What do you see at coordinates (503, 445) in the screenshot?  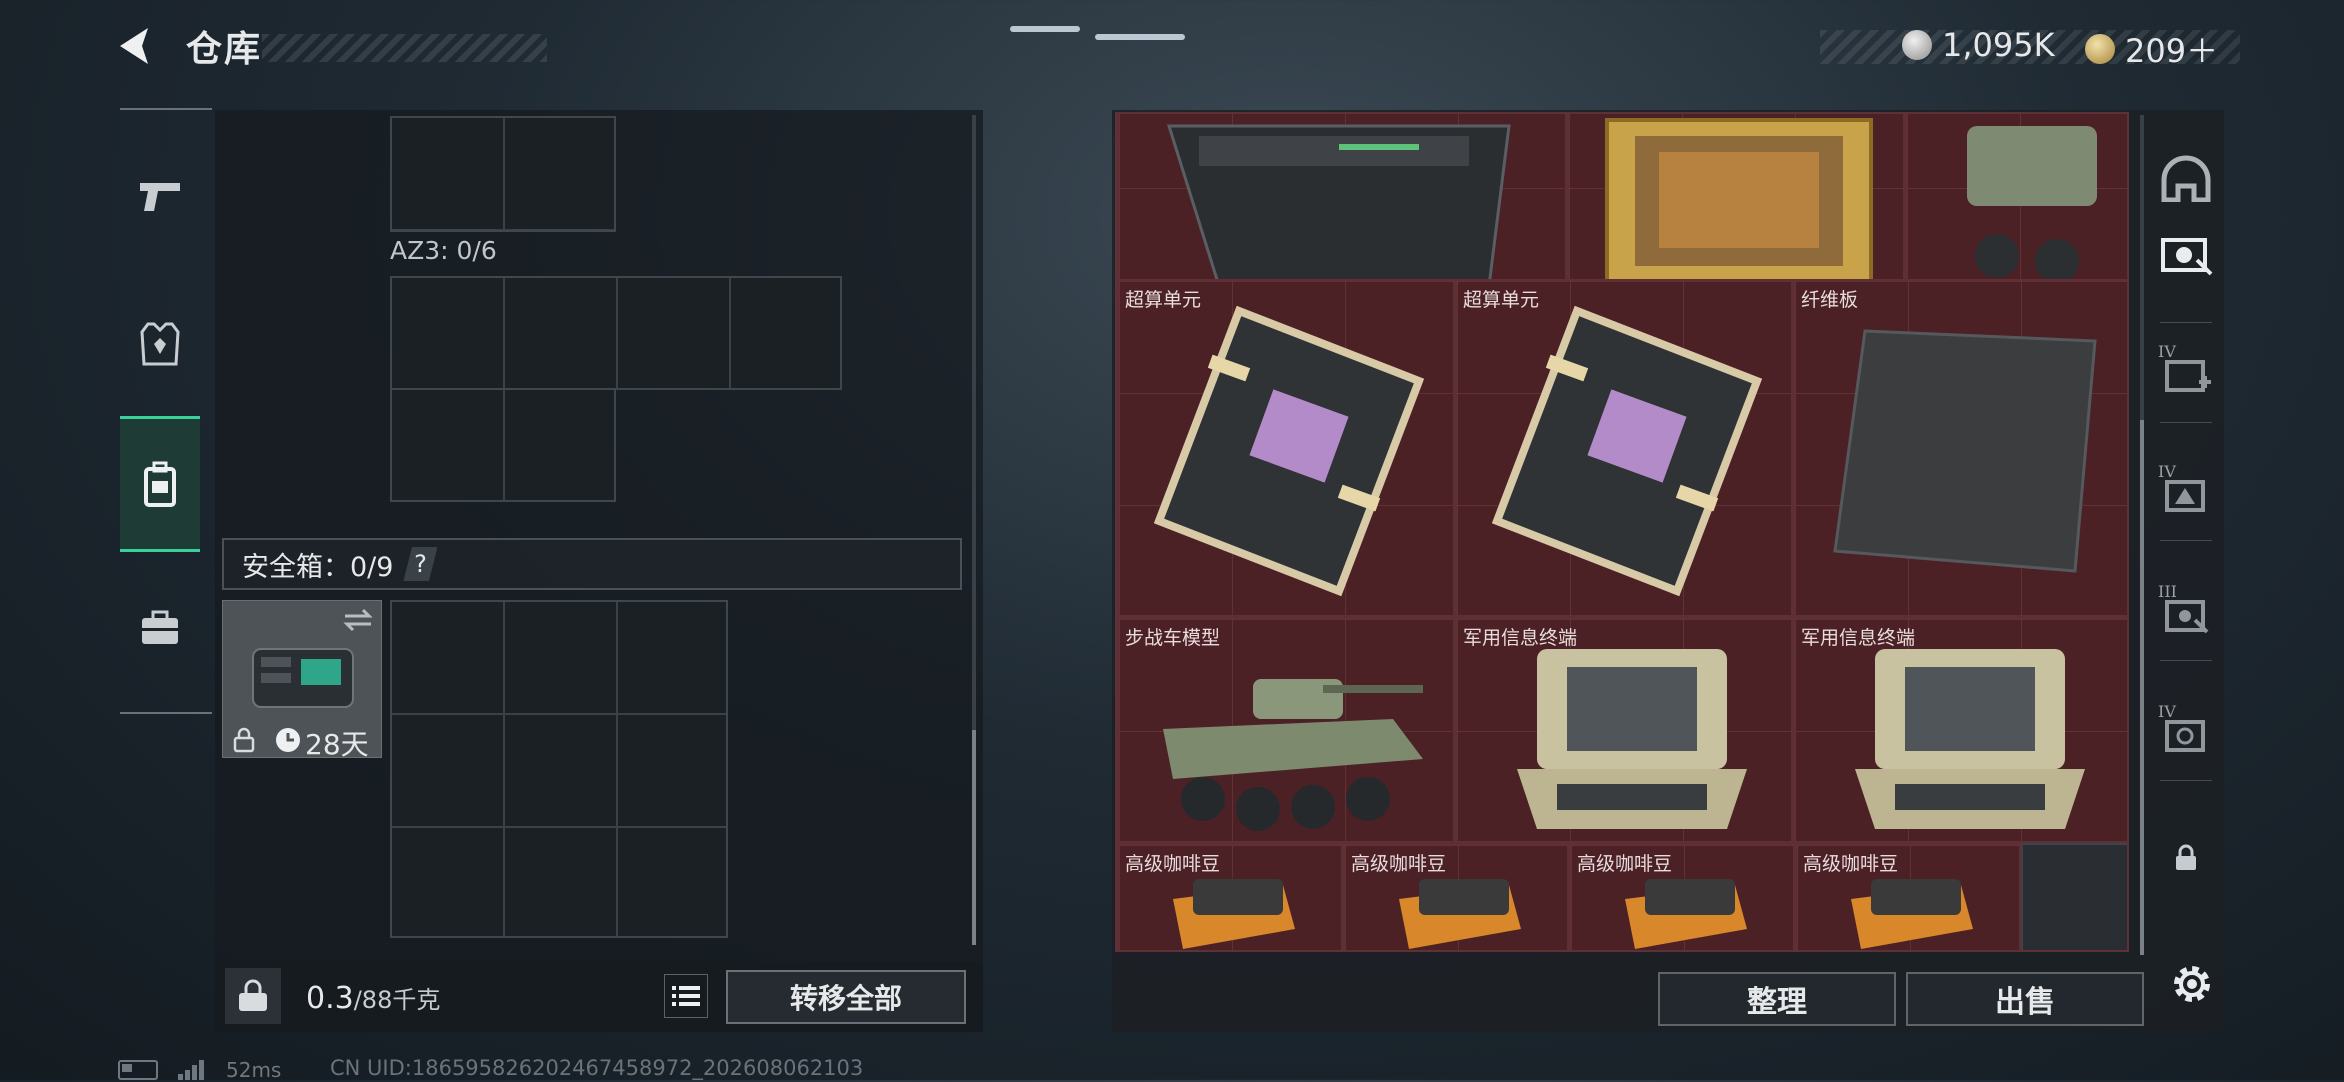 I see `az3-grid-bottom` at bounding box center [503, 445].